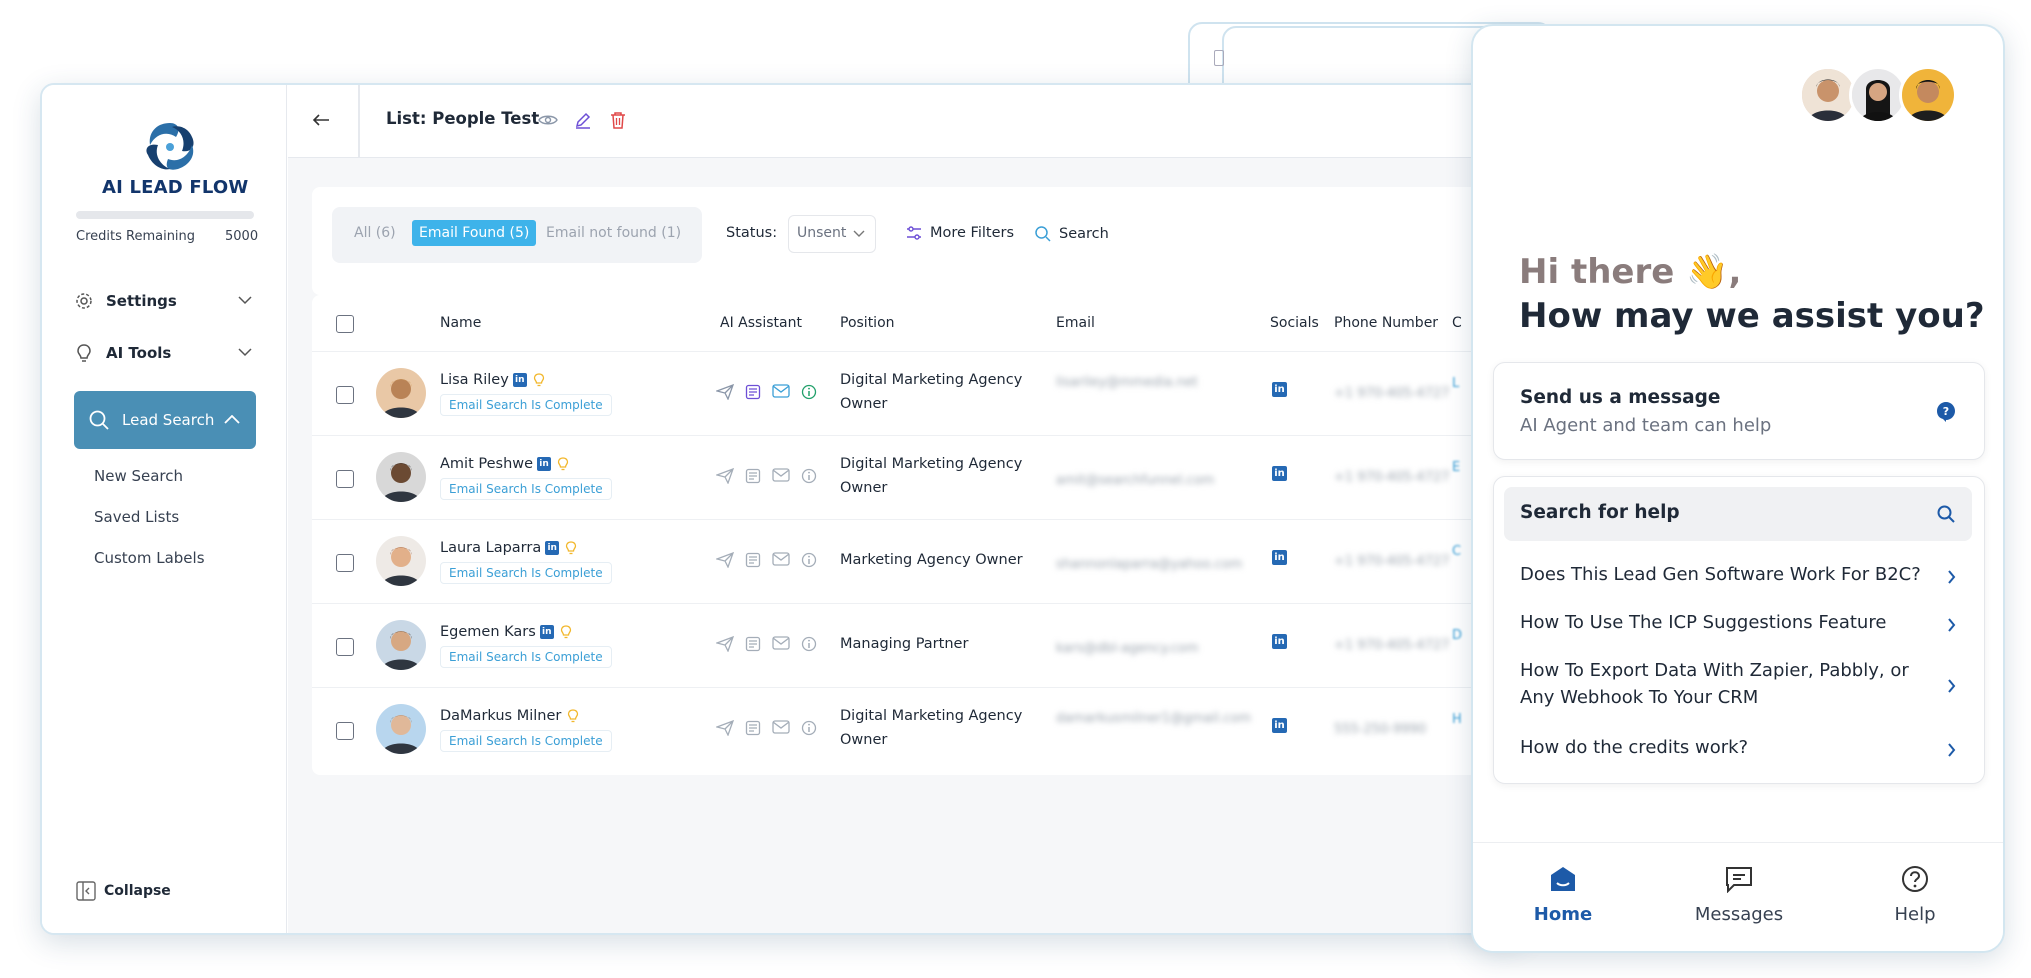  Describe the element at coordinates (1219, 58) in the screenshot. I see `background-window-icon` at that location.